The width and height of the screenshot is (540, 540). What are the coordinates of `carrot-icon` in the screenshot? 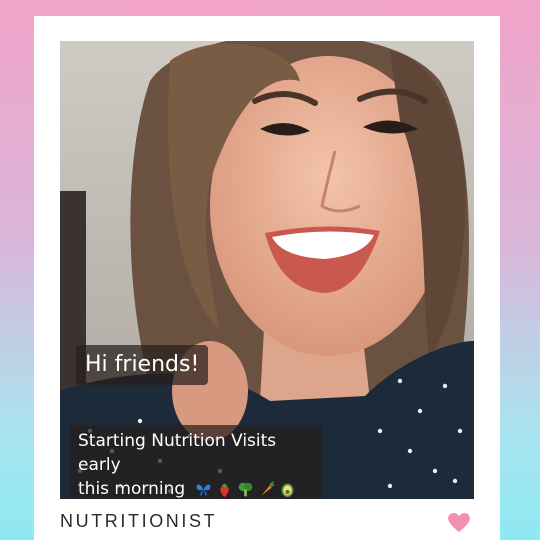 It's located at (267, 487).